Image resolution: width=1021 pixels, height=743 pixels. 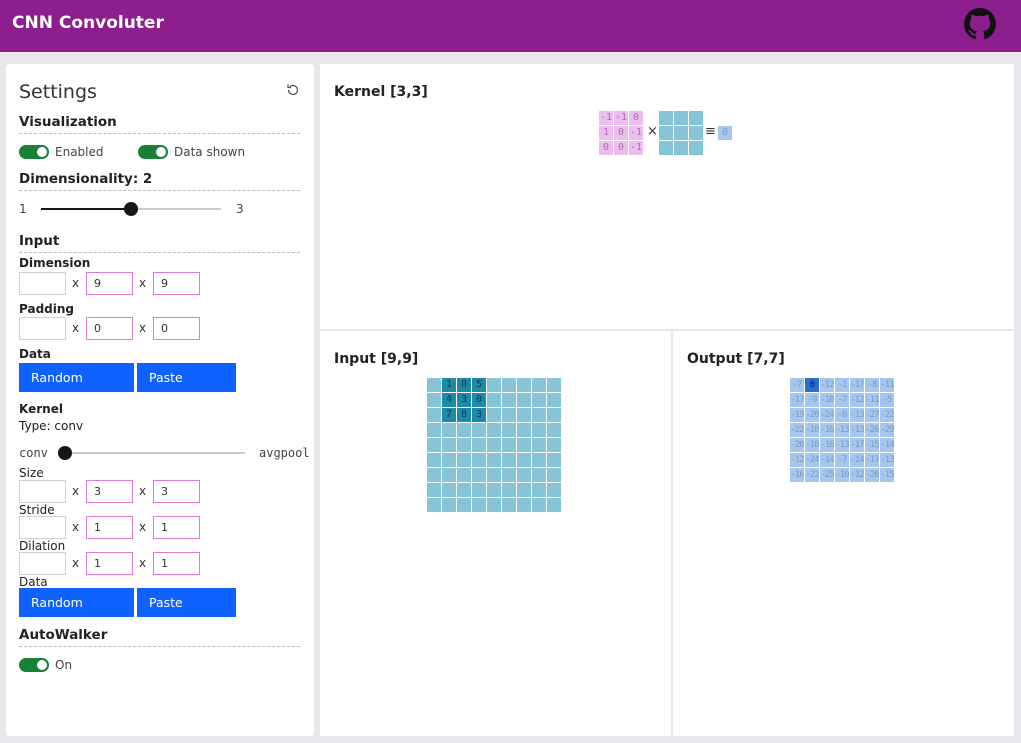 What do you see at coordinates (131, 209) in the screenshot?
I see `dimensionality-slider-thumb` at bounding box center [131, 209].